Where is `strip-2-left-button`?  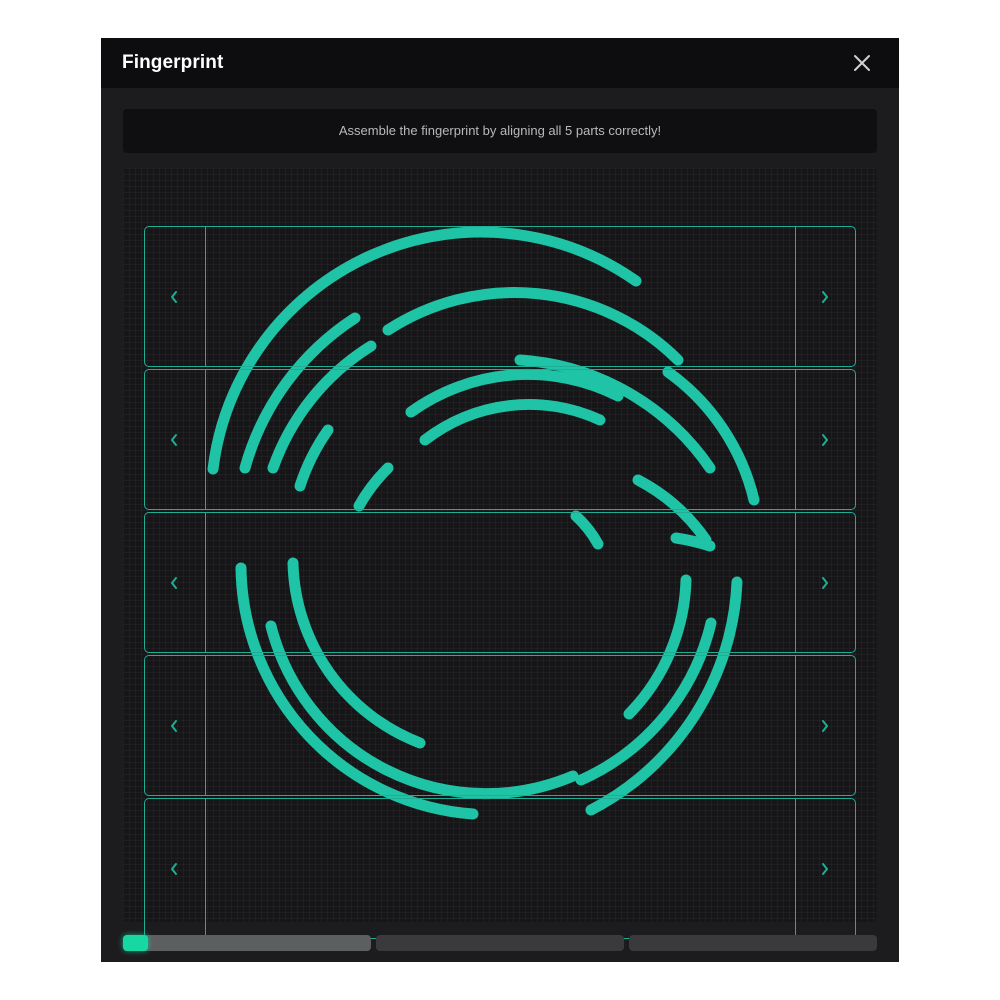
strip-2-left-button is located at coordinates (174, 439).